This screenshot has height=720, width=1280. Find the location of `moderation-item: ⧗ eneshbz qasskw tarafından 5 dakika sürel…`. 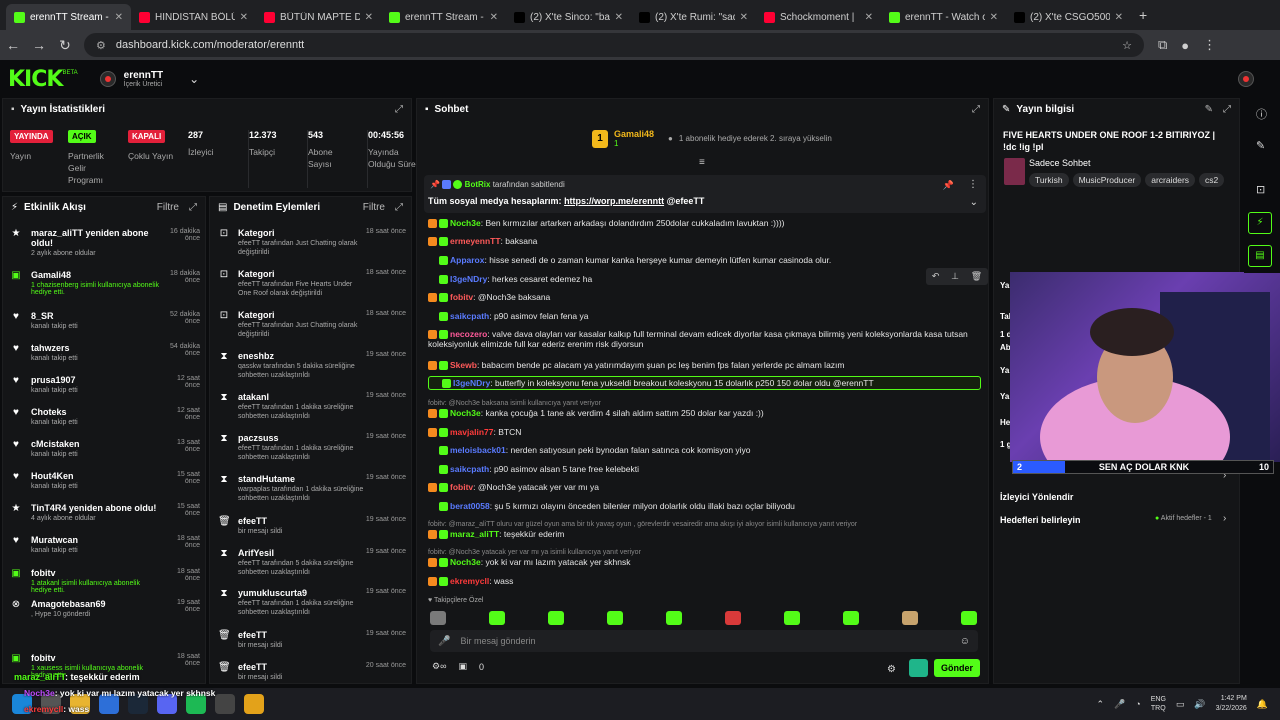

moderation-item: ⧗ eneshbz qasskw tarafından 5 dakika sürel… is located at coordinates (312, 367).